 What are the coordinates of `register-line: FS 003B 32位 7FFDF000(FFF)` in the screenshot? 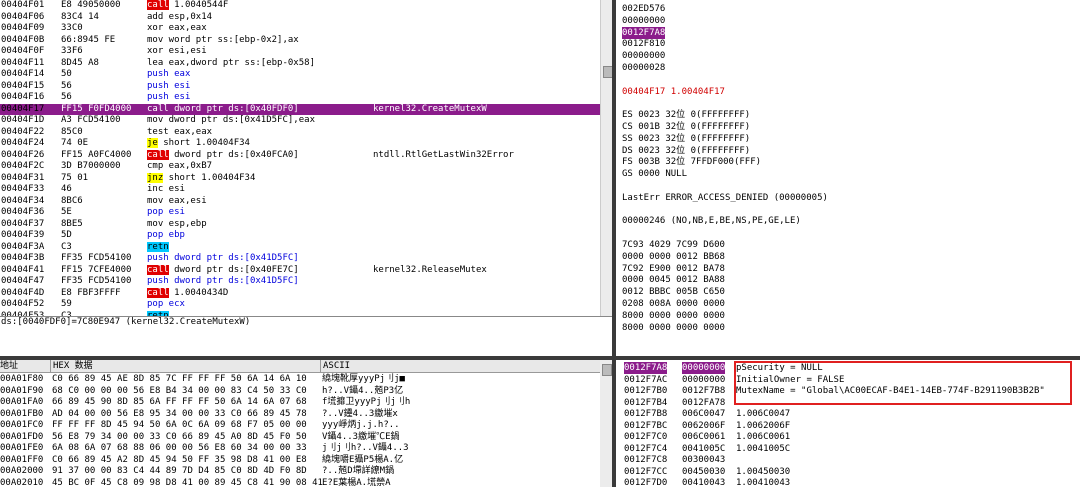 It's located at (691, 162).